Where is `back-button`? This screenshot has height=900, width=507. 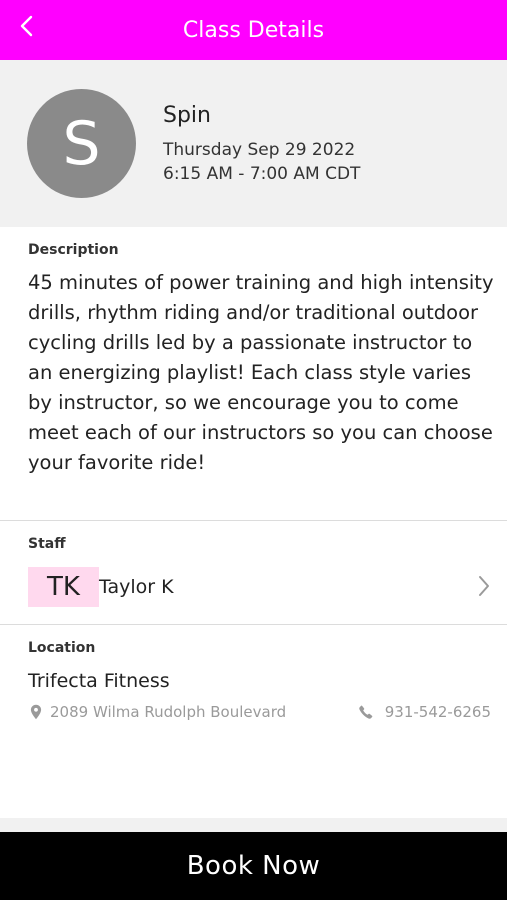
back-button is located at coordinates (26, 28).